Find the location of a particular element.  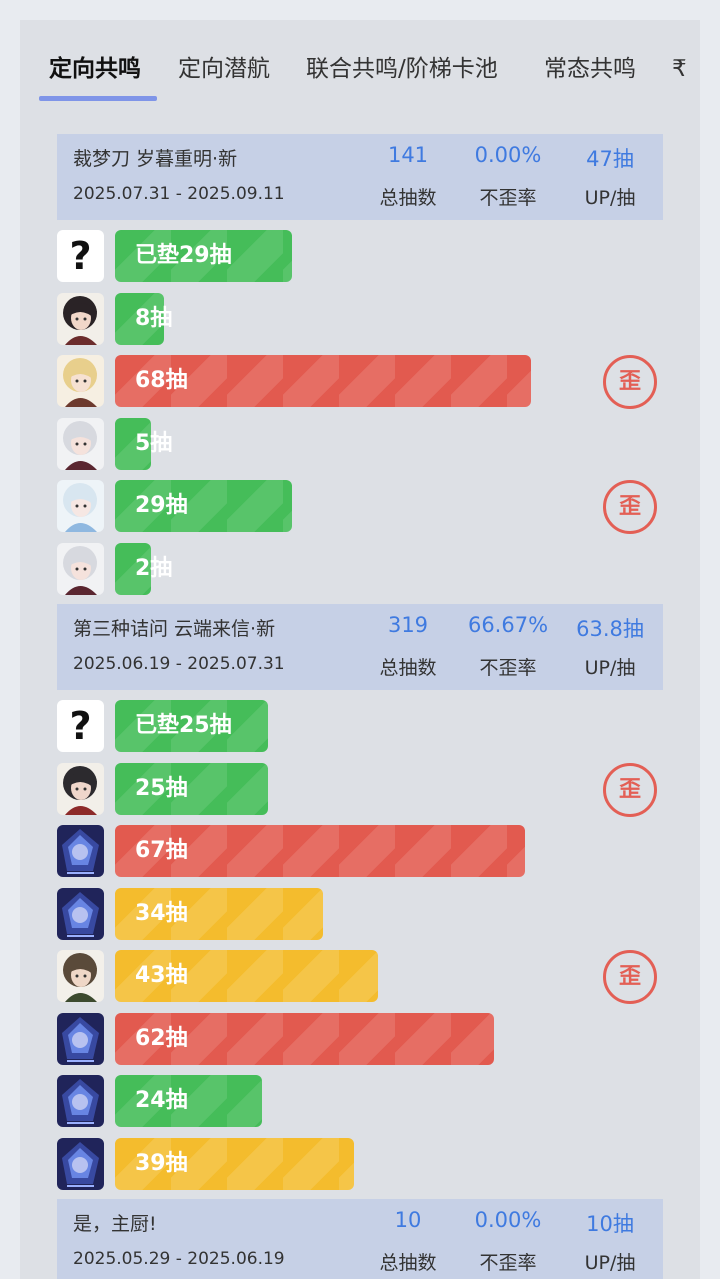

pool-title: 是，主厨! is located at coordinates (115, 1224).